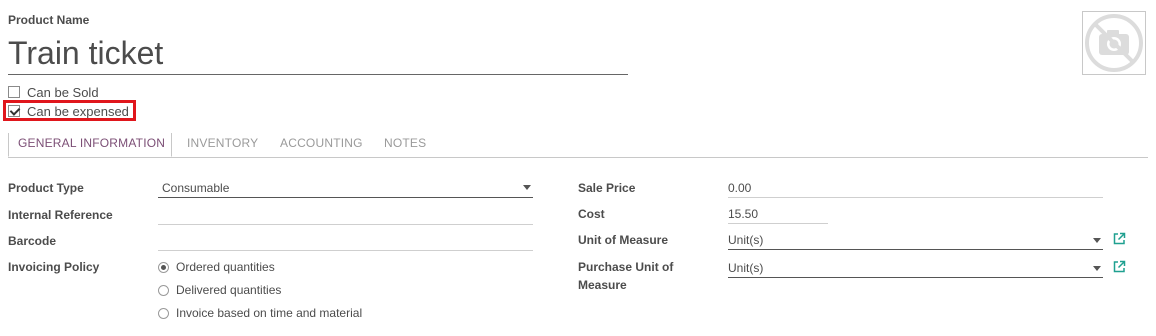  What do you see at coordinates (345, 215) in the screenshot?
I see `internal-reference-input` at bounding box center [345, 215].